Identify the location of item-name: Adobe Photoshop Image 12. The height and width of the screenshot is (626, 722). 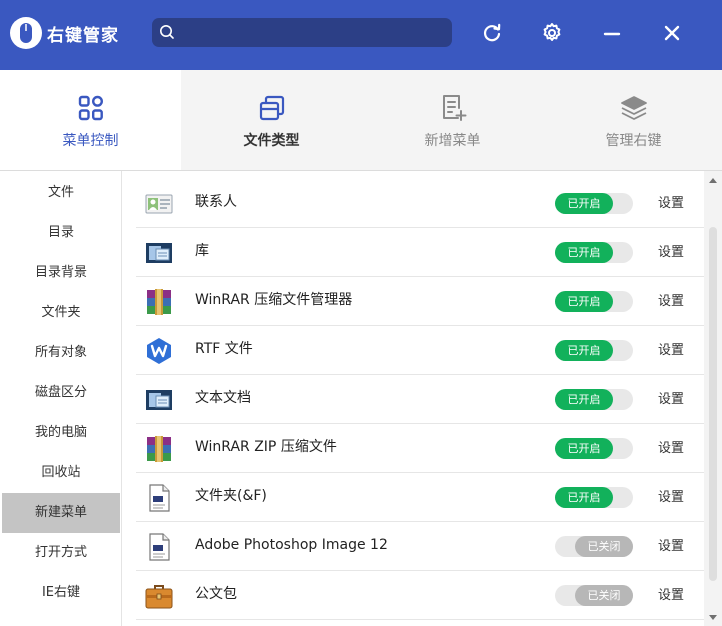
(291, 545).